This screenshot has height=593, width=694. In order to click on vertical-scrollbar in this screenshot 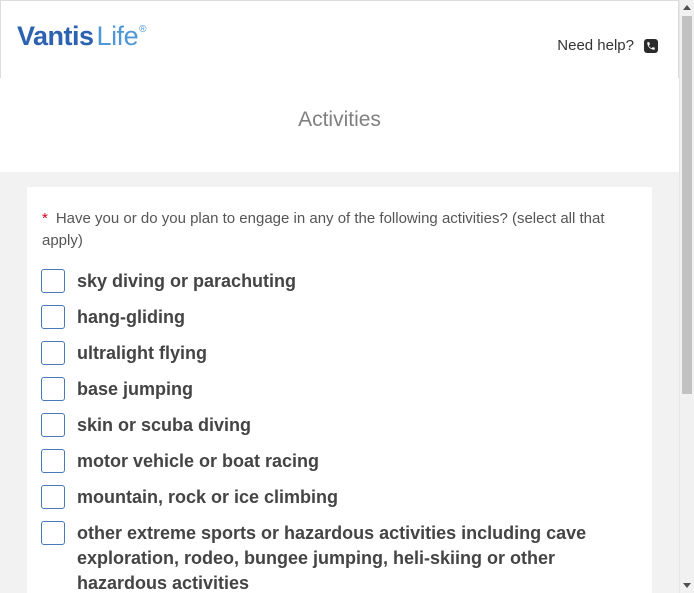, I will do `click(686, 296)`.